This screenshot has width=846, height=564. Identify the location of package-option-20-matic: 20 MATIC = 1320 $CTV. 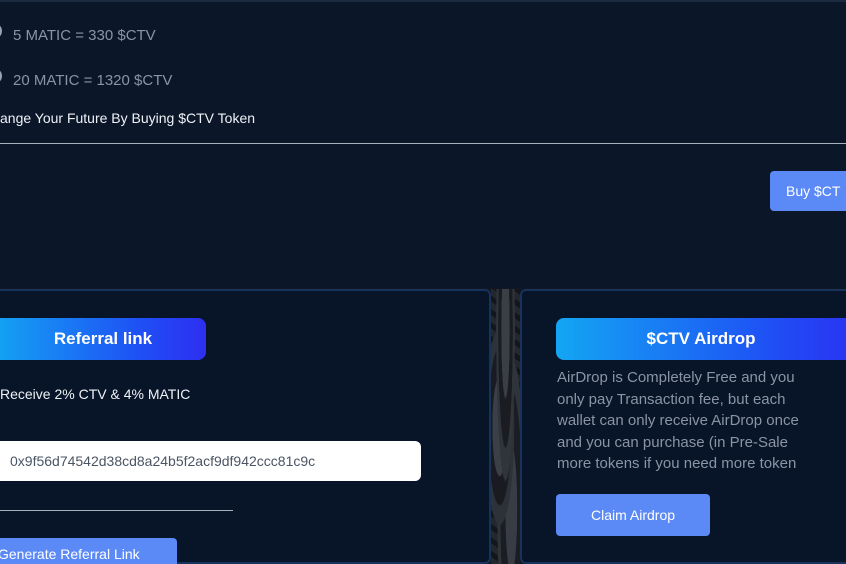
(86, 79).